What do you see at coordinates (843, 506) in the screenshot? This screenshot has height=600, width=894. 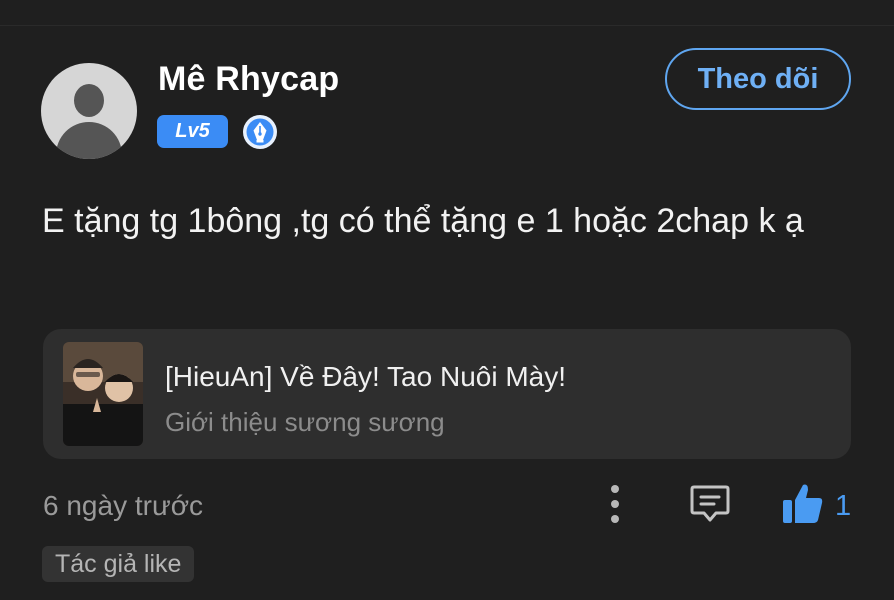 I see `like-count: 1` at bounding box center [843, 506].